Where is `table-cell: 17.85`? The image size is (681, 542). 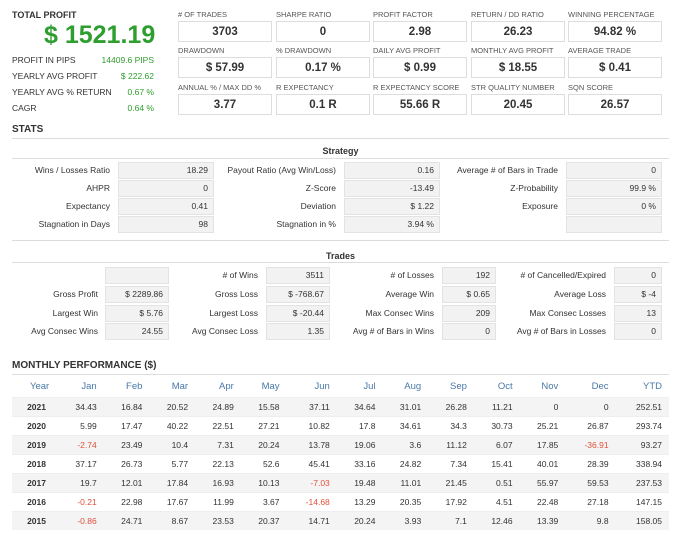
table-cell: 17.85 is located at coordinates (542, 444).